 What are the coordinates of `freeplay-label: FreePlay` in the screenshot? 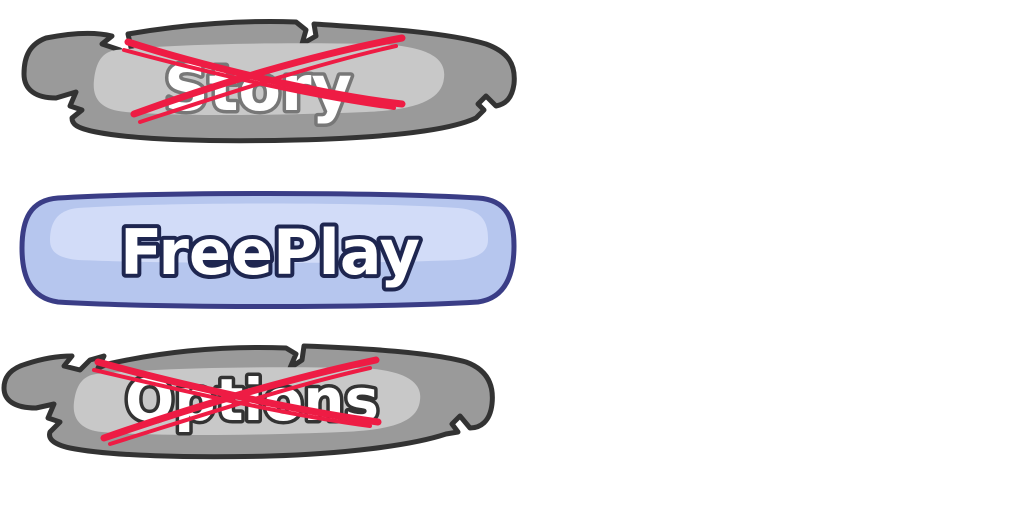 It's located at (270, 252).